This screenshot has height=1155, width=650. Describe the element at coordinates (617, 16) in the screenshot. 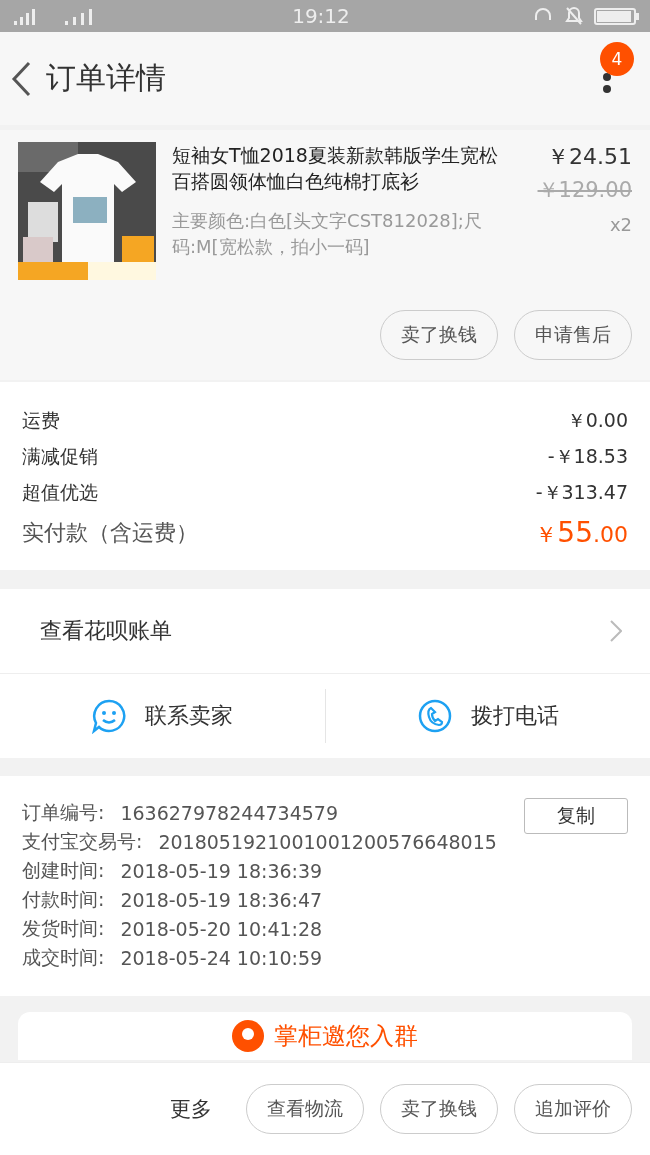

I see `battery-icon` at that location.